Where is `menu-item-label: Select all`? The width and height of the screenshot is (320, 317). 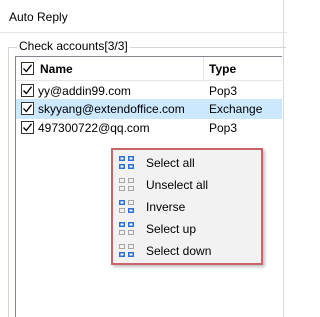 menu-item-label: Select all is located at coordinates (170, 163).